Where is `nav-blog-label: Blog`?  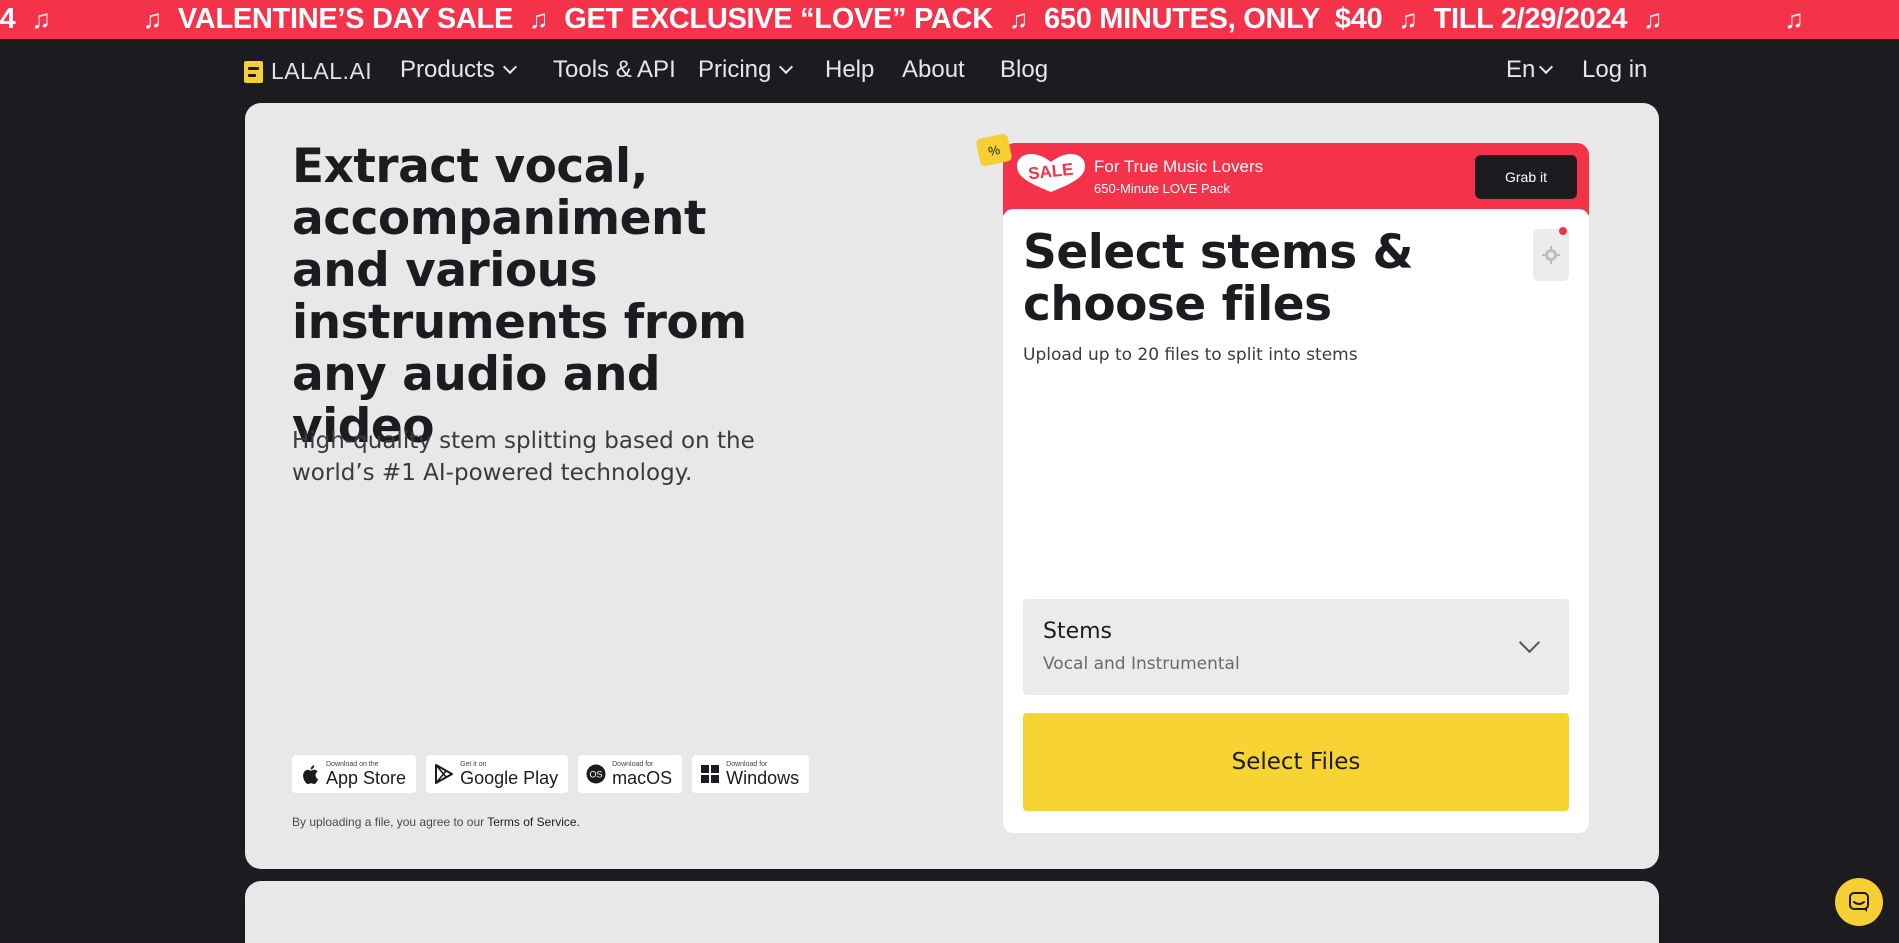
nav-blog-label: Blog is located at coordinates (1024, 69).